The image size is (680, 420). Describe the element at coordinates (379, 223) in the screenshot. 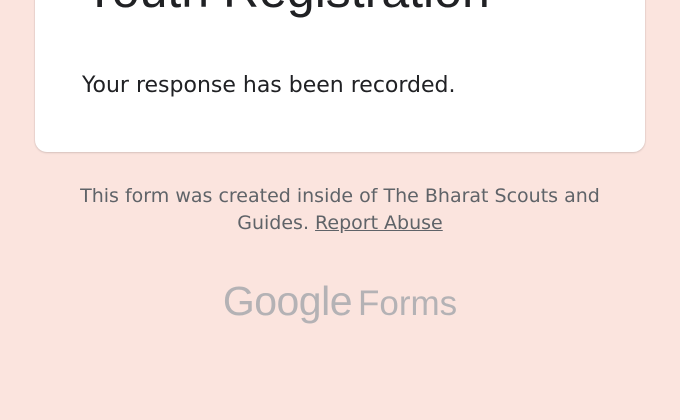

I see `report-abuse-link: Report Abuse` at that location.